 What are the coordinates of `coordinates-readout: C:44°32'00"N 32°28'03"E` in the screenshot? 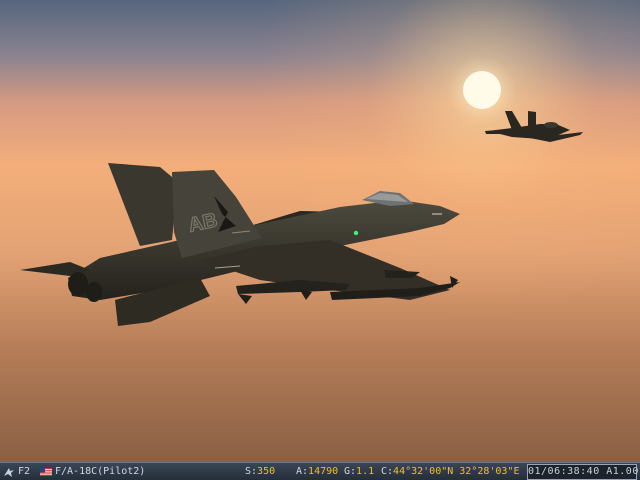 It's located at (450, 472).